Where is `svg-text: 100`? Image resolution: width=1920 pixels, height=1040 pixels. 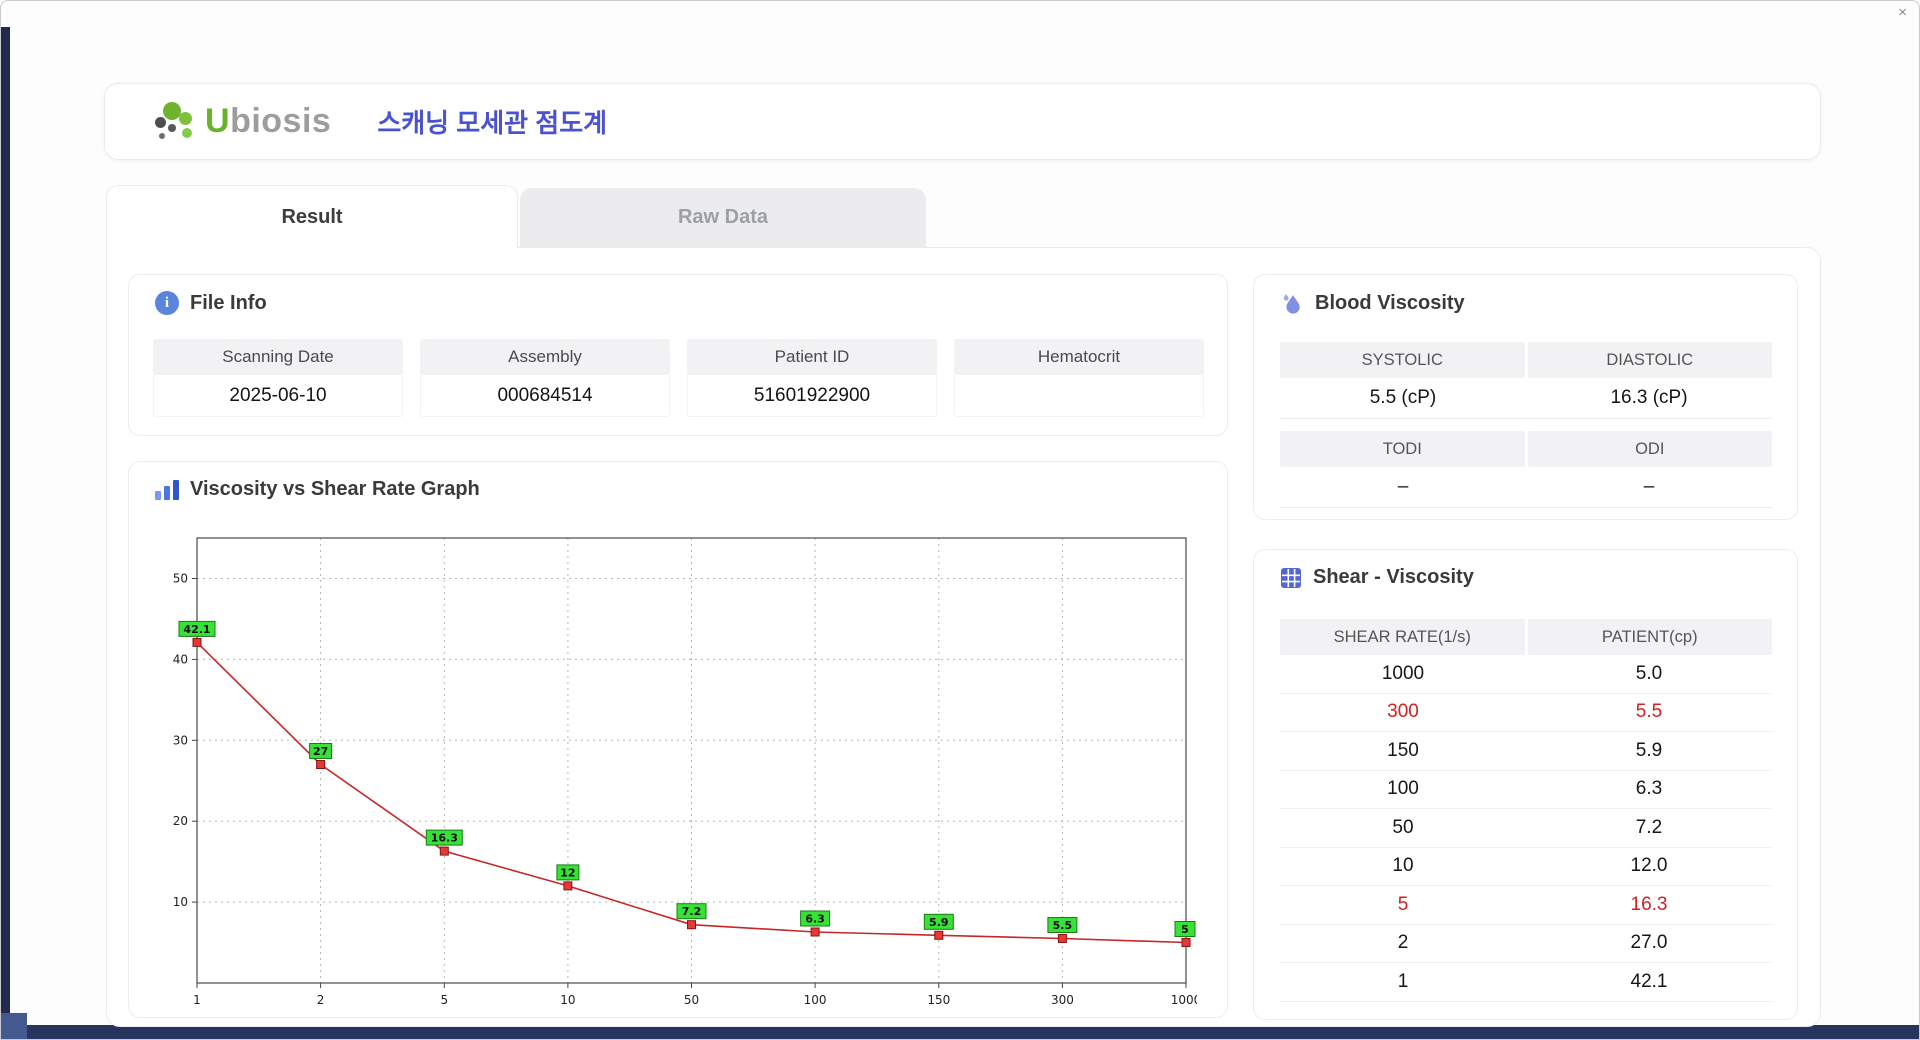
svg-text: 100 is located at coordinates (815, 1000).